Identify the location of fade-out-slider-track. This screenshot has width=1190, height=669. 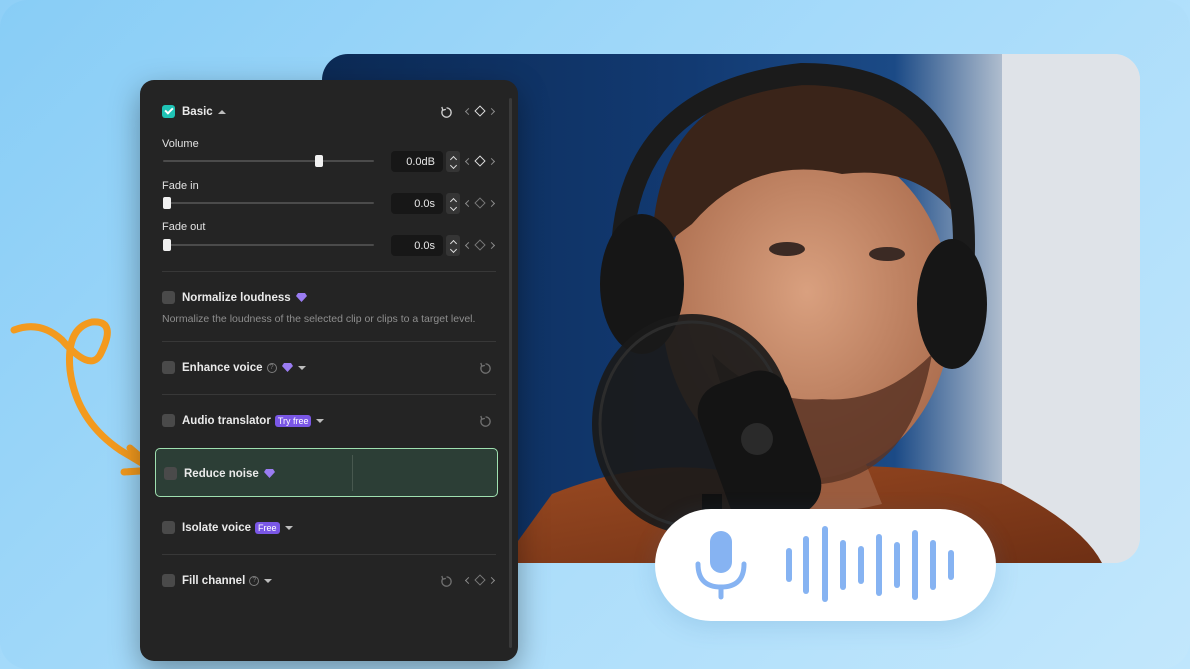
(268, 245).